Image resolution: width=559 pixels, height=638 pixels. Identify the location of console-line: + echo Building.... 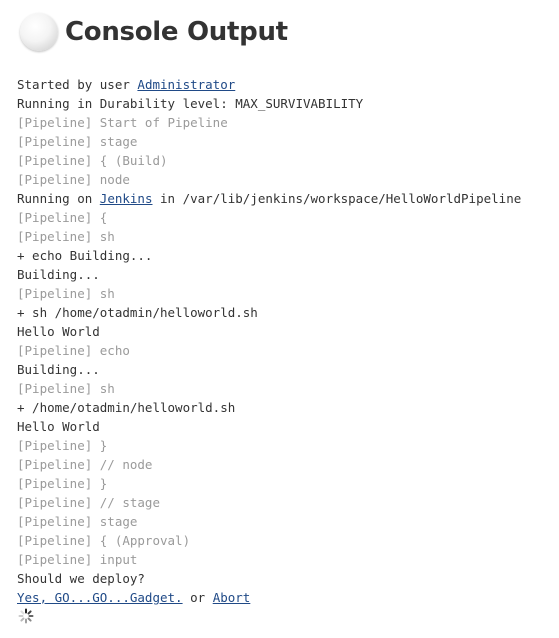
(85, 255).